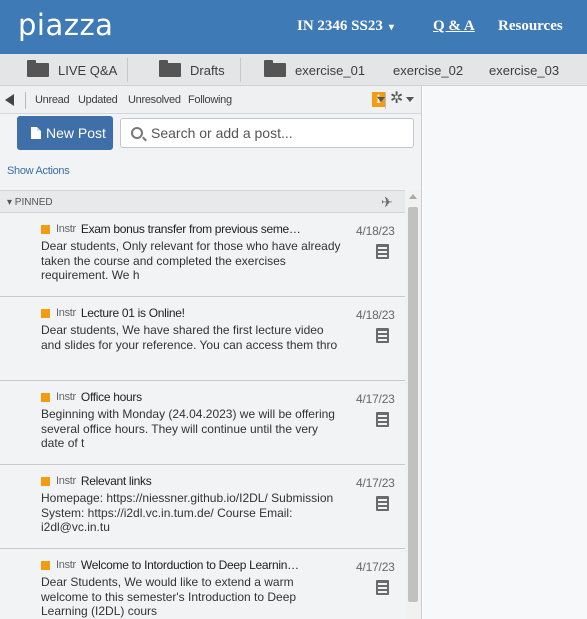 The width and height of the screenshot is (587, 619). Describe the element at coordinates (98, 100) in the screenshot. I see `filter-updated: Updated` at that location.